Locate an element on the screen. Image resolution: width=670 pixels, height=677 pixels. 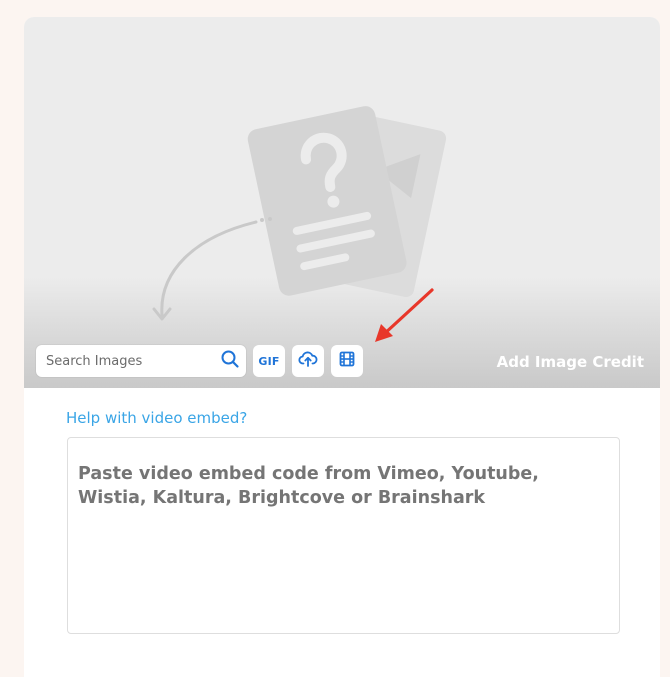
add-image-credit-button: Add Image Credit is located at coordinates (570, 362).